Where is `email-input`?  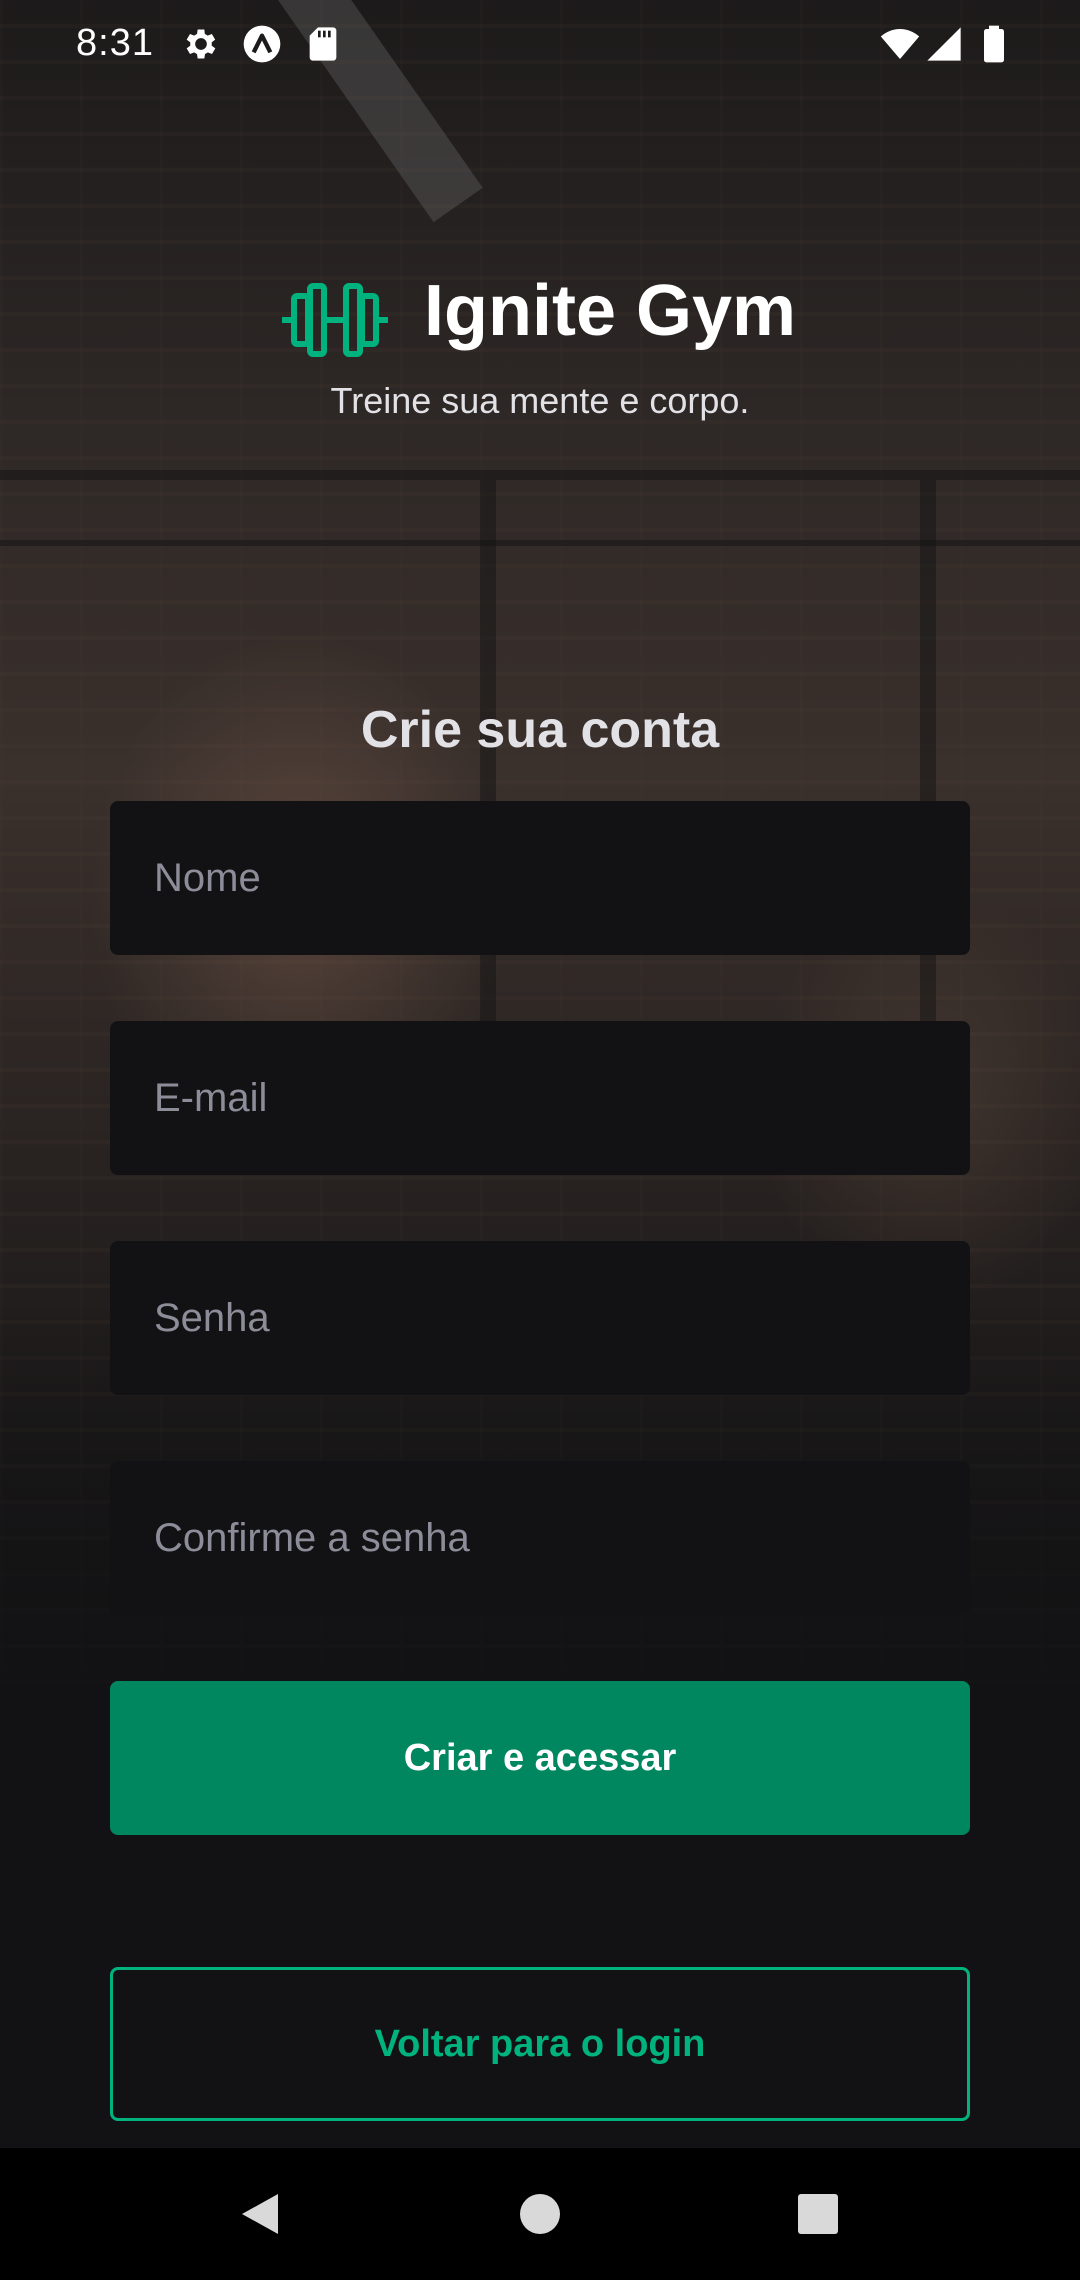
email-input is located at coordinates (540, 1098).